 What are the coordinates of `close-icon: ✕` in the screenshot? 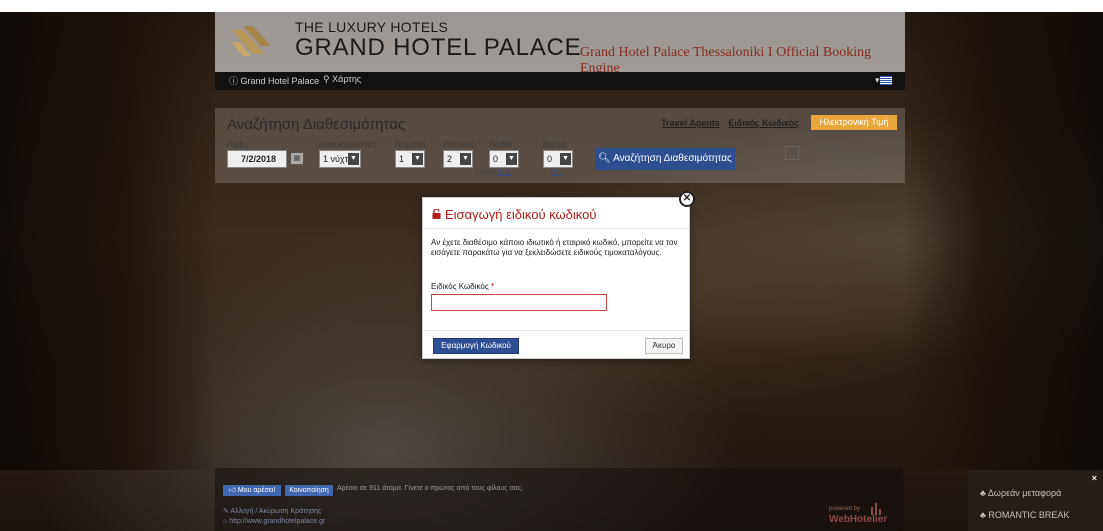 It's located at (687, 199).